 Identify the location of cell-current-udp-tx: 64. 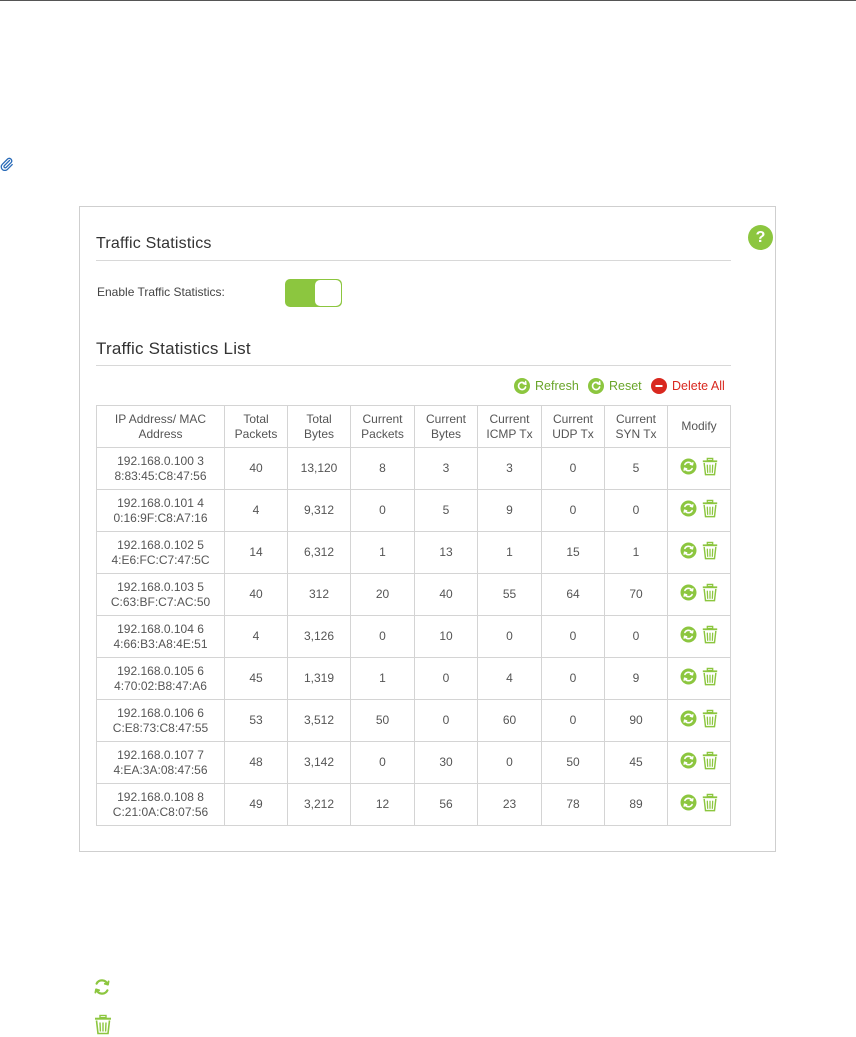
(573, 594).